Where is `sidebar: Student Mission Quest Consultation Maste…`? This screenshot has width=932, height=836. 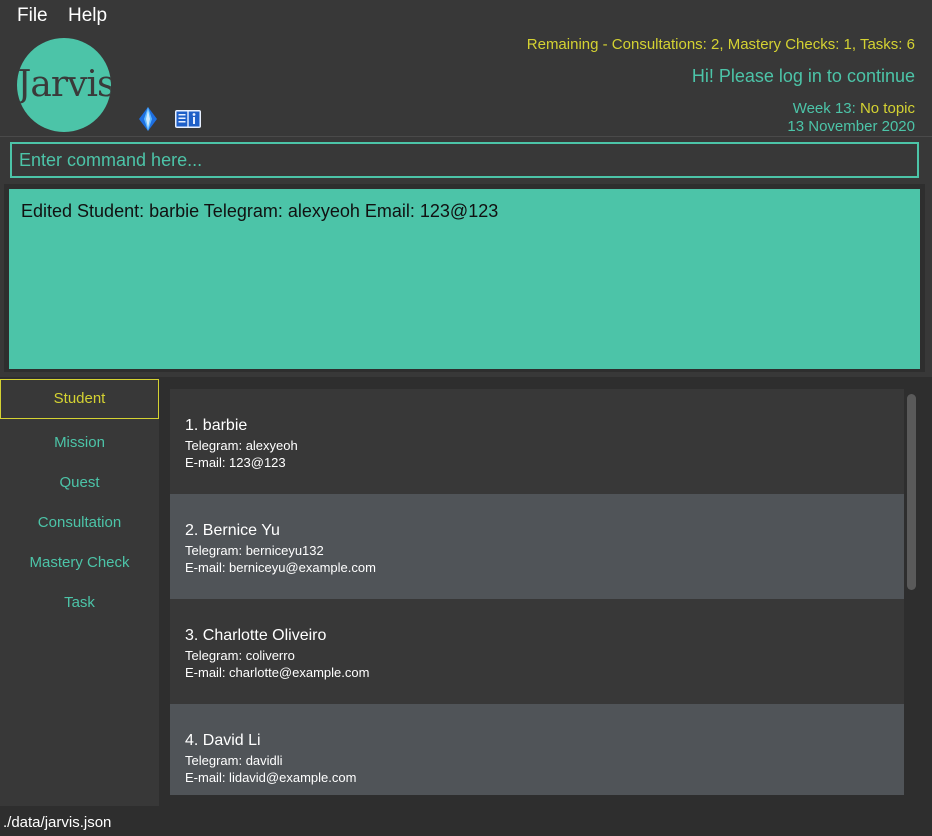
sidebar: Student Mission Quest Consultation Maste… is located at coordinates (80, 592).